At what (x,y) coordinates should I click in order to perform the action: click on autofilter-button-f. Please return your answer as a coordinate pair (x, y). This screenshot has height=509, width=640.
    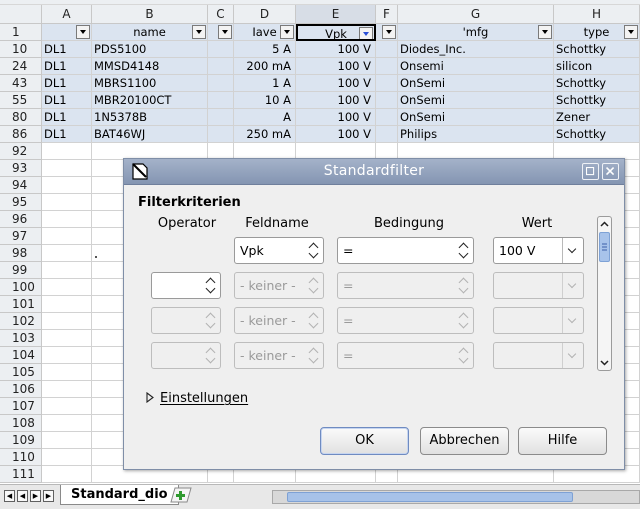
    Looking at the image, I should click on (389, 32).